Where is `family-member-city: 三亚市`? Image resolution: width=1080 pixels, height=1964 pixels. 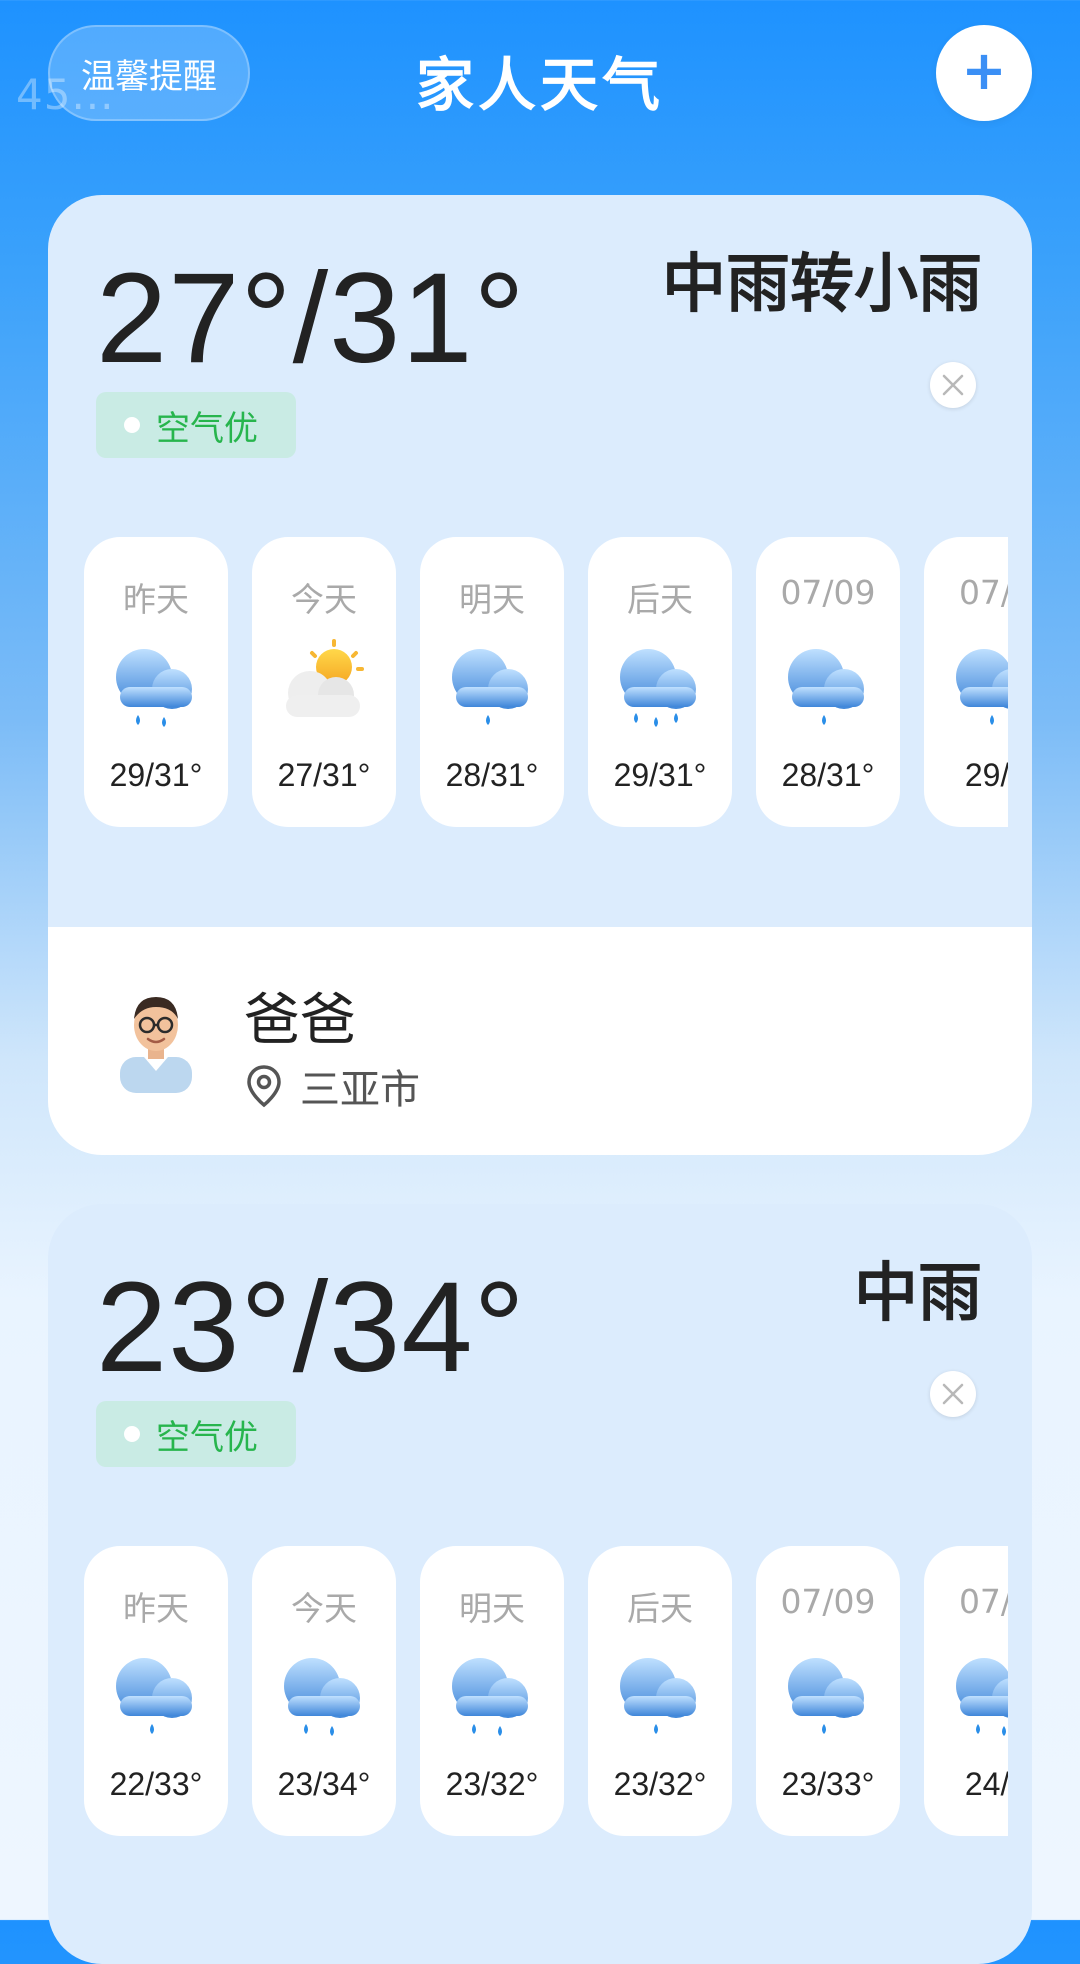
family-member-city: 三亚市 is located at coordinates (360, 1090).